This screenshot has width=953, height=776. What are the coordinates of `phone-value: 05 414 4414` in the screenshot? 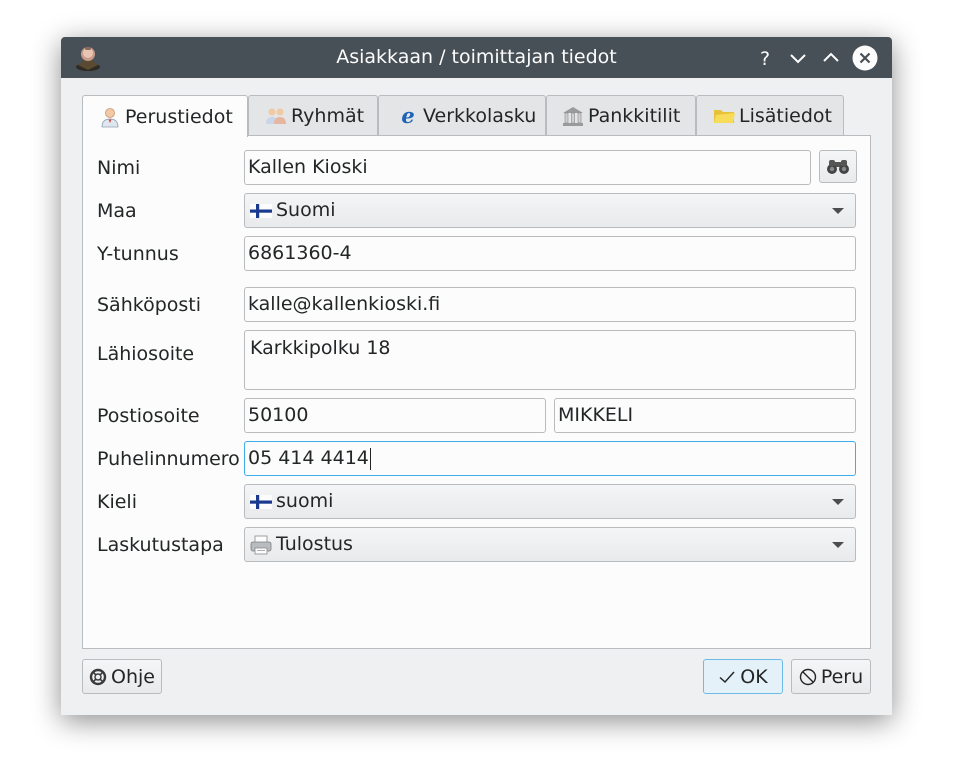 It's located at (308, 458).